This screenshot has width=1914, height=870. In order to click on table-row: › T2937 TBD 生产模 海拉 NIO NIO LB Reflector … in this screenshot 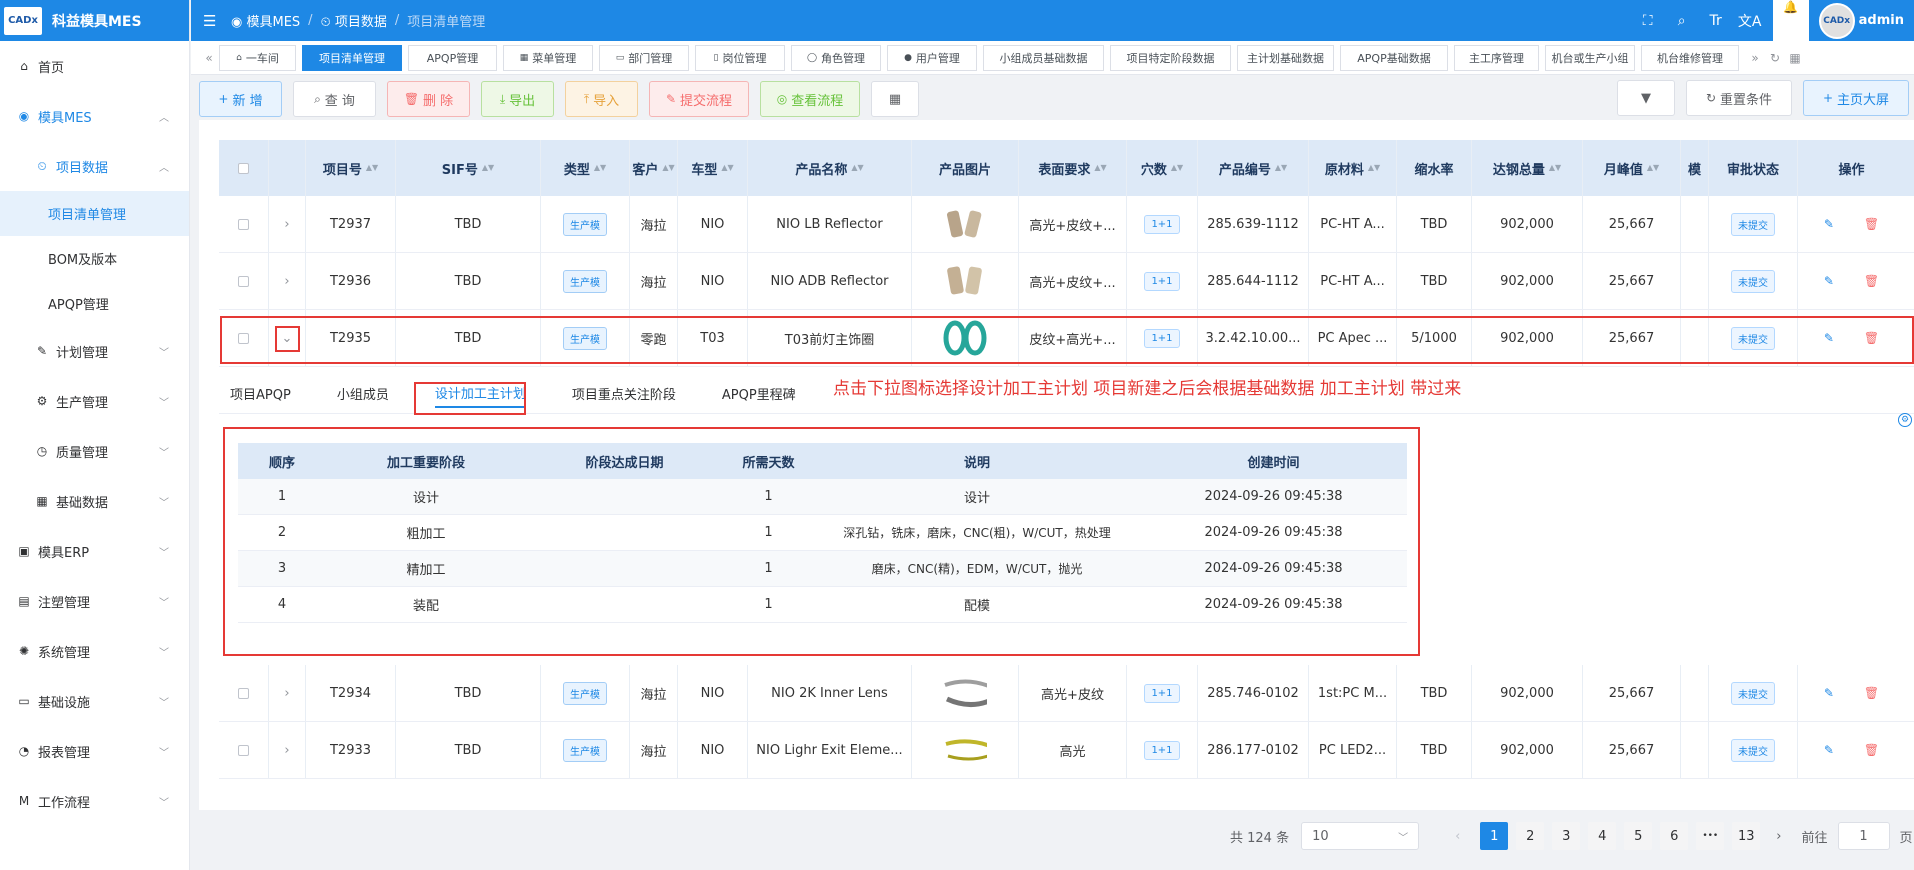, I will do `click(1066, 224)`.